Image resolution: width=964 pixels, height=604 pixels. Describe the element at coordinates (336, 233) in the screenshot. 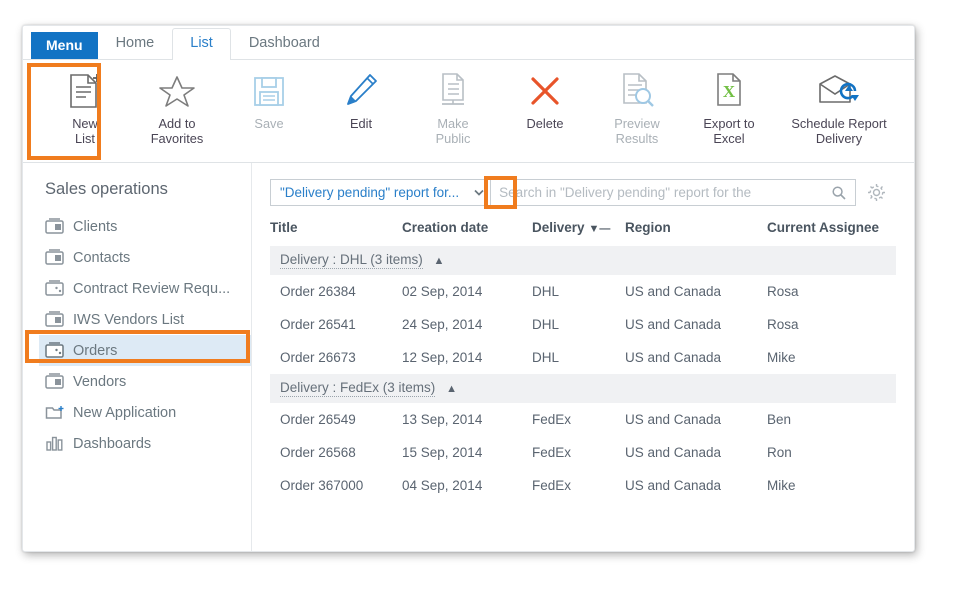

I see `column-header-title: Title` at that location.